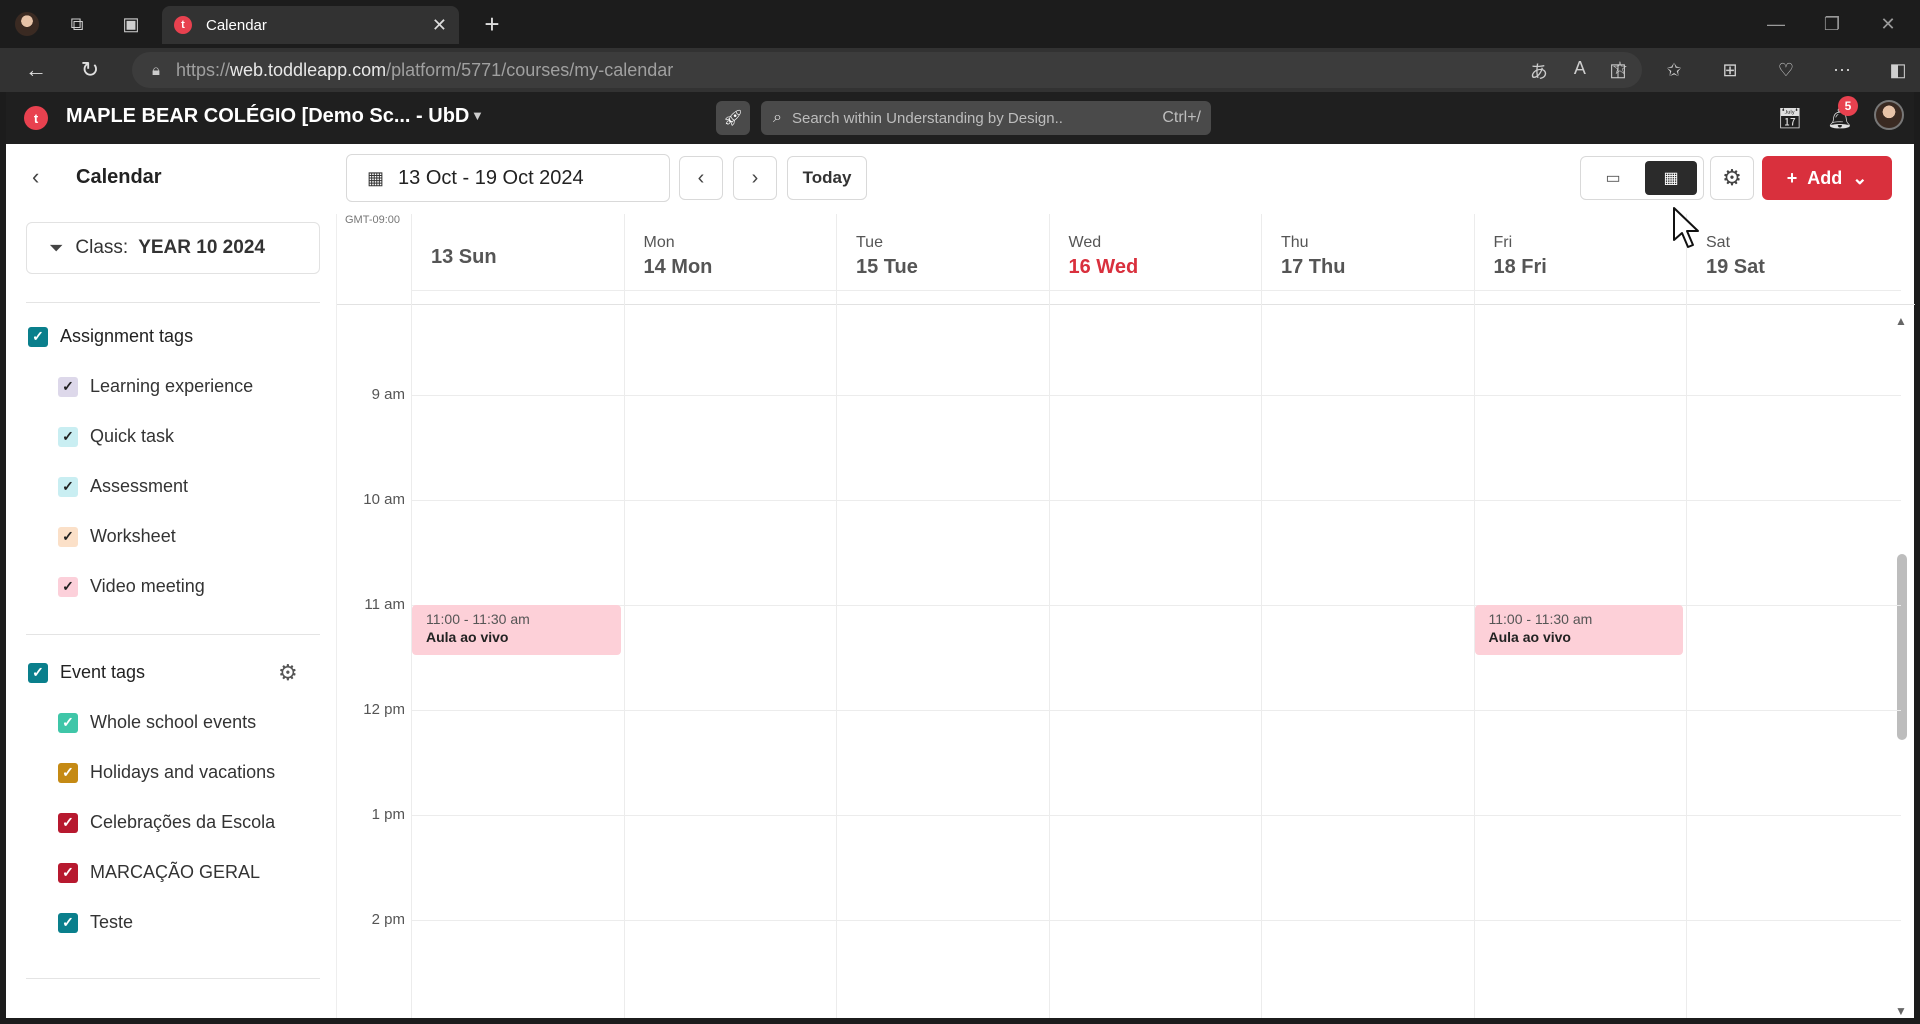 Image resolution: width=1920 pixels, height=1024 pixels. What do you see at coordinates (530, 69) in the screenshot?
I see `url-path: /platform/5771/courses/my-calendar` at bounding box center [530, 69].